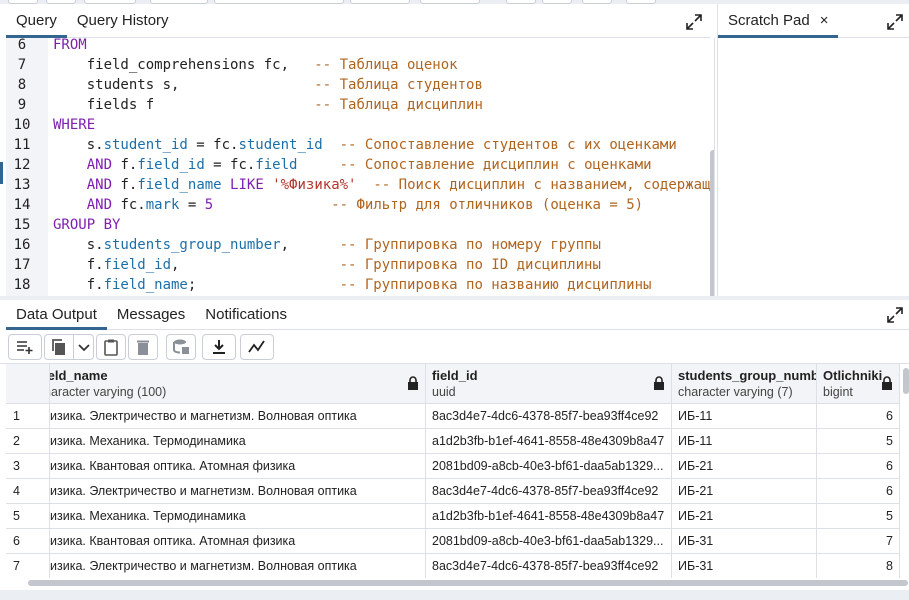  I want to click on status-bar, so click(454, 595).